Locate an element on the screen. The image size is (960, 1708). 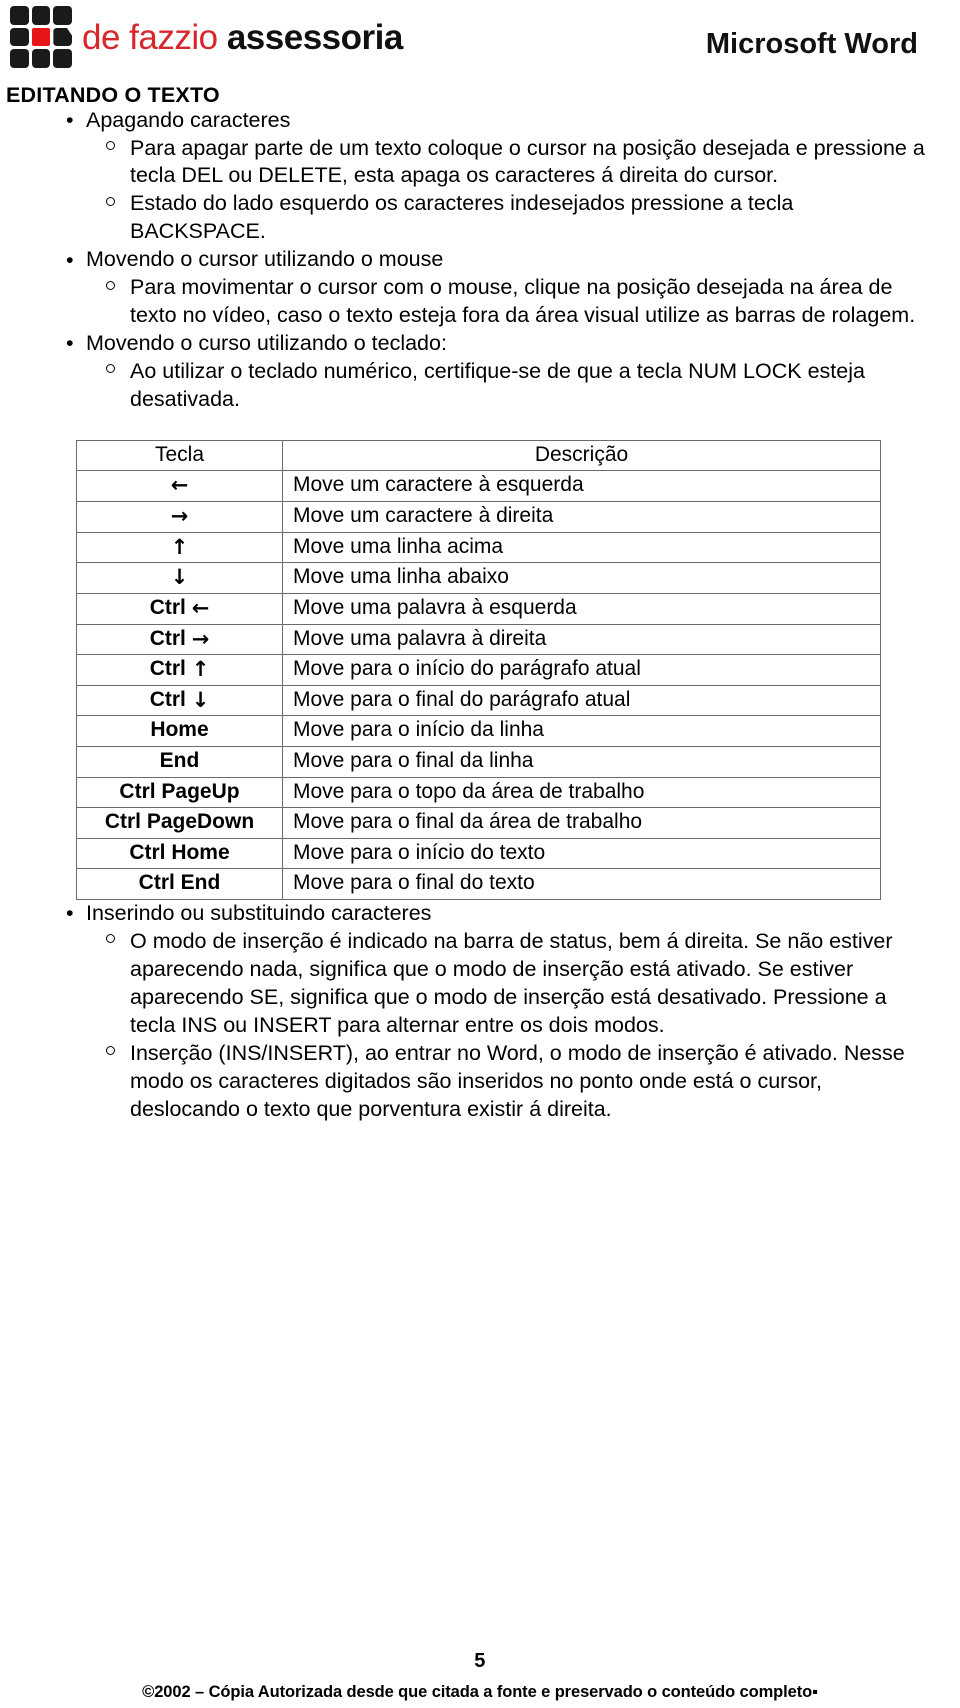
brand-block: de fazzio assessoria is located at coordinates (204, 37).